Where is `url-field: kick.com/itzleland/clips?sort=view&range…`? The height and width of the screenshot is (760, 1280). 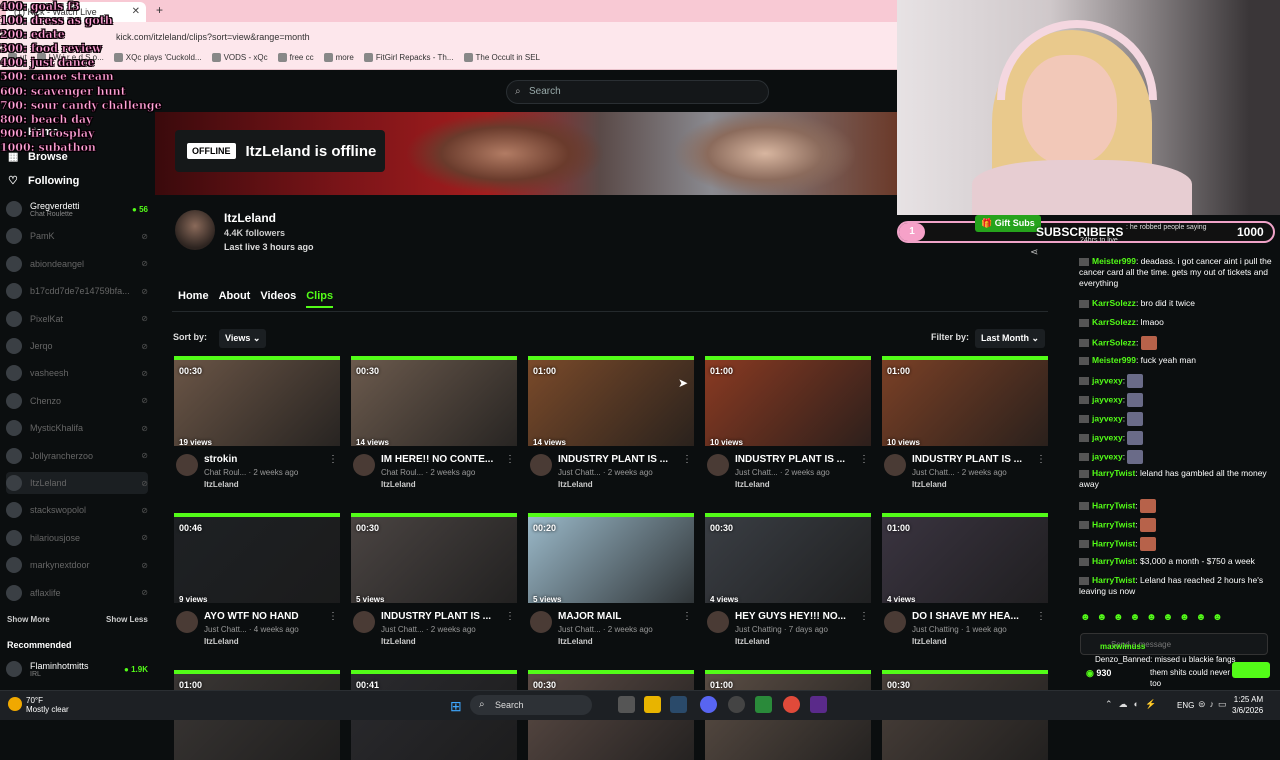
url-field: kick.com/itzleland/clips?sort=view&range… is located at coordinates (400, 37).